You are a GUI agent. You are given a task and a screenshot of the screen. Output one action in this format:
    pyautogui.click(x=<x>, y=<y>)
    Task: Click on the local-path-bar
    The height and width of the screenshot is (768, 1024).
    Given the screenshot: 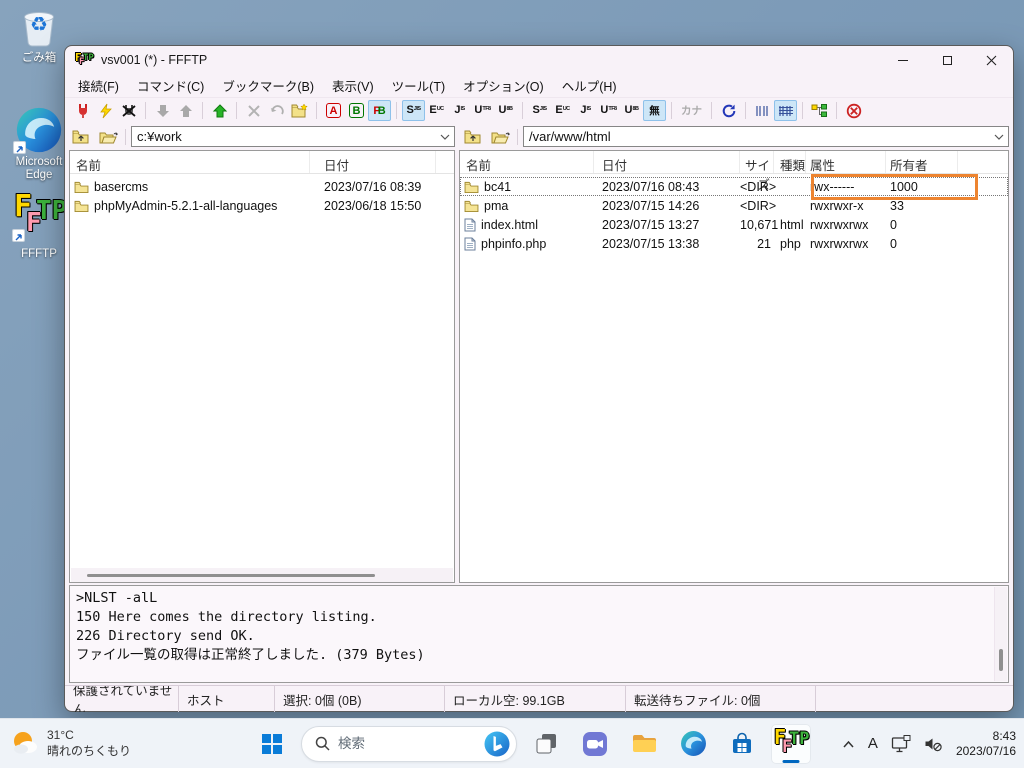 What is the action you would take?
    pyautogui.click(x=262, y=136)
    